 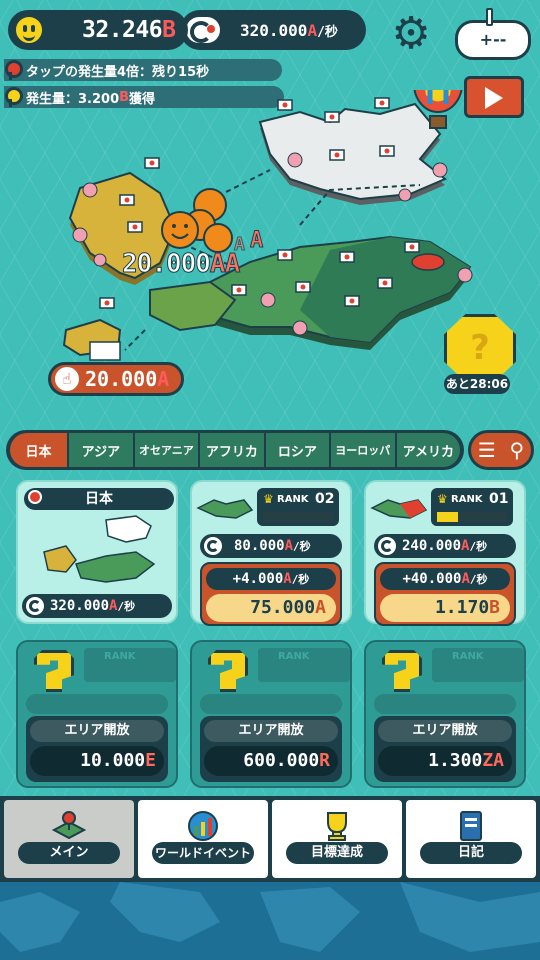 I want to click on production-rate-display: 320.000A/秒, so click(x=273, y=30).